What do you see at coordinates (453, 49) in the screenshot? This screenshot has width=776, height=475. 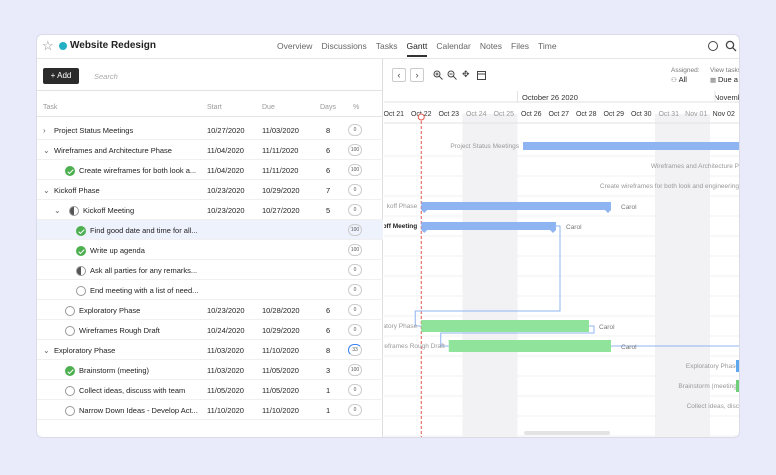 I see `tab-calendar: Calendar` at bounding box center [453, 49].